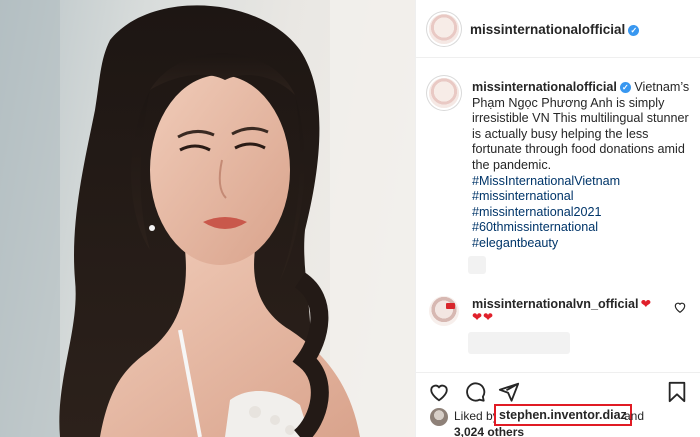  Describe the element at coordinates (444, 311) in the screenshot. I see `commenter-avatar` at that location.